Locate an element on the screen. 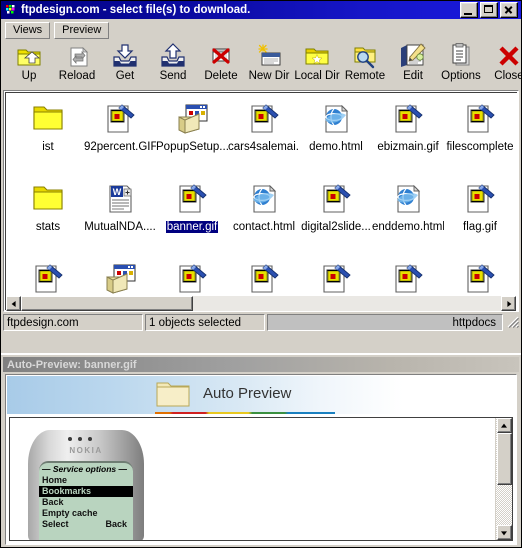 Image resolution: width=522 pixels, height=548 pixels. file-item: enddemo.html is located at coordinates (408, 217).